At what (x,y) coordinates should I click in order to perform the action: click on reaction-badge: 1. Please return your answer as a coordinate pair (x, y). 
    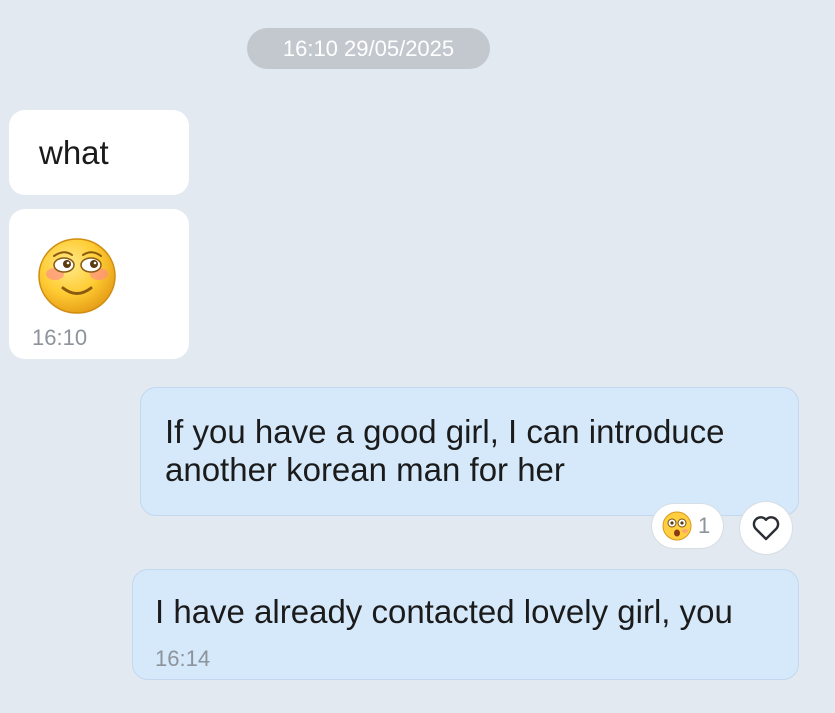
    Looking at the image, I should click on (687, 526).